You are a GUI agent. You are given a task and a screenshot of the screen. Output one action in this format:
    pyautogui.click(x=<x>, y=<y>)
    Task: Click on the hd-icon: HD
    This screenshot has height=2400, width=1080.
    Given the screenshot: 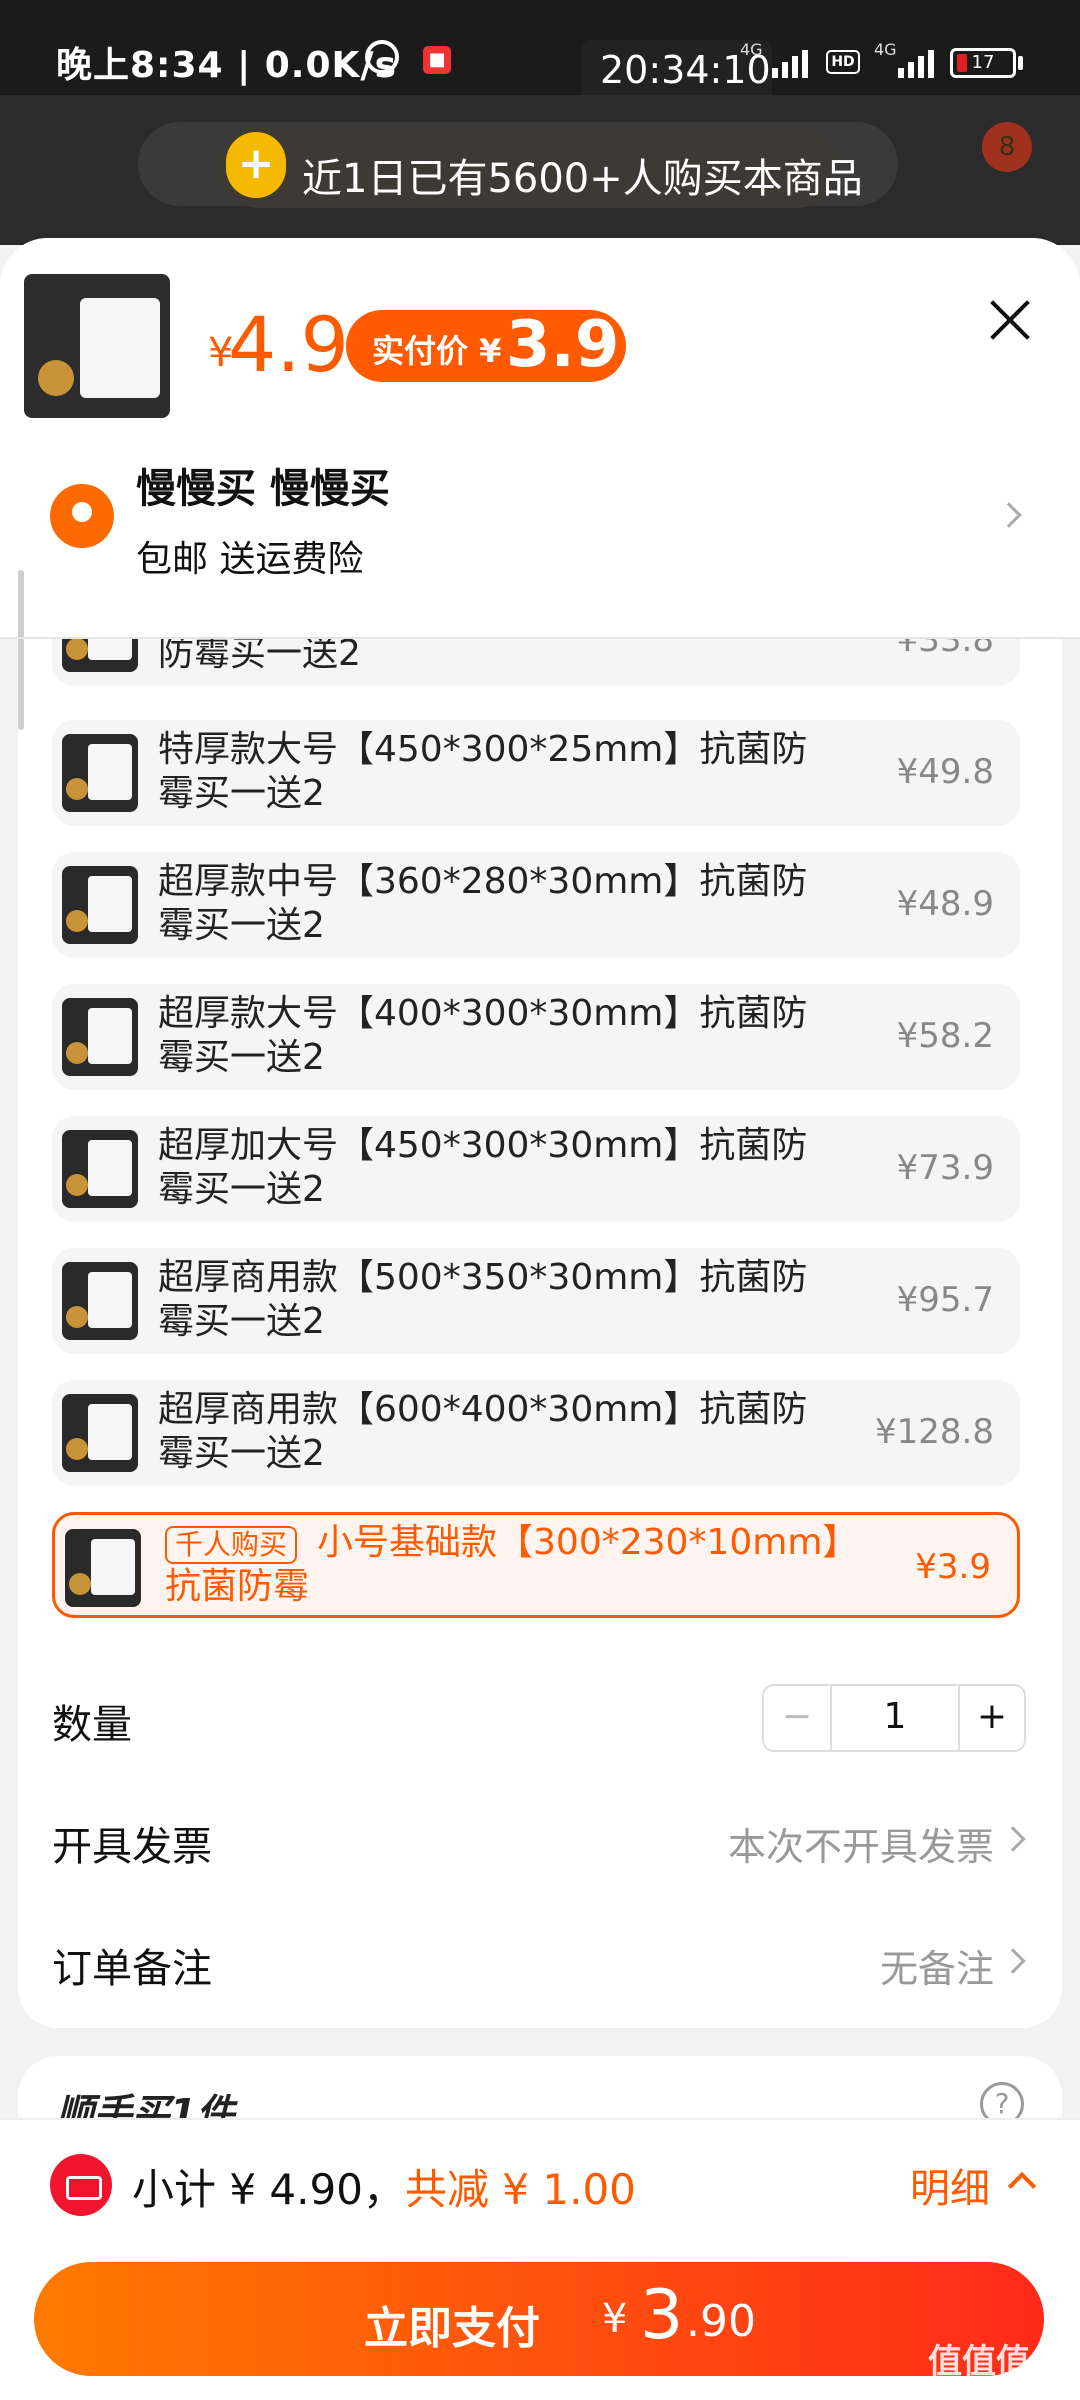 What is the action you would take?
    pyautogui.click(x=843, y=62)
    